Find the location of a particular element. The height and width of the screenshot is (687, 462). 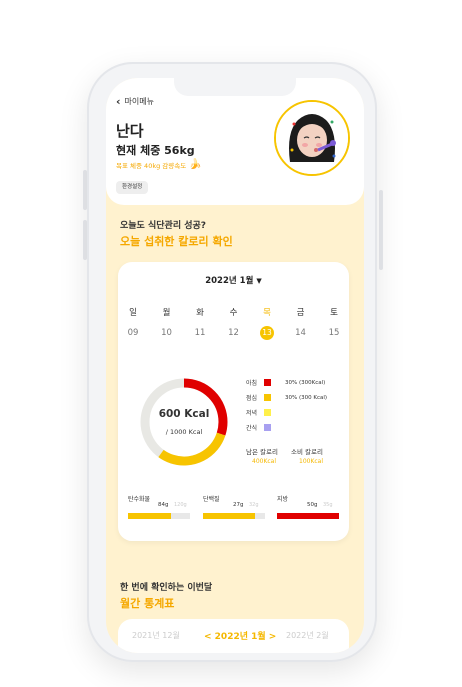

meal-label: 저녁 is located at coordinates (252, 413).